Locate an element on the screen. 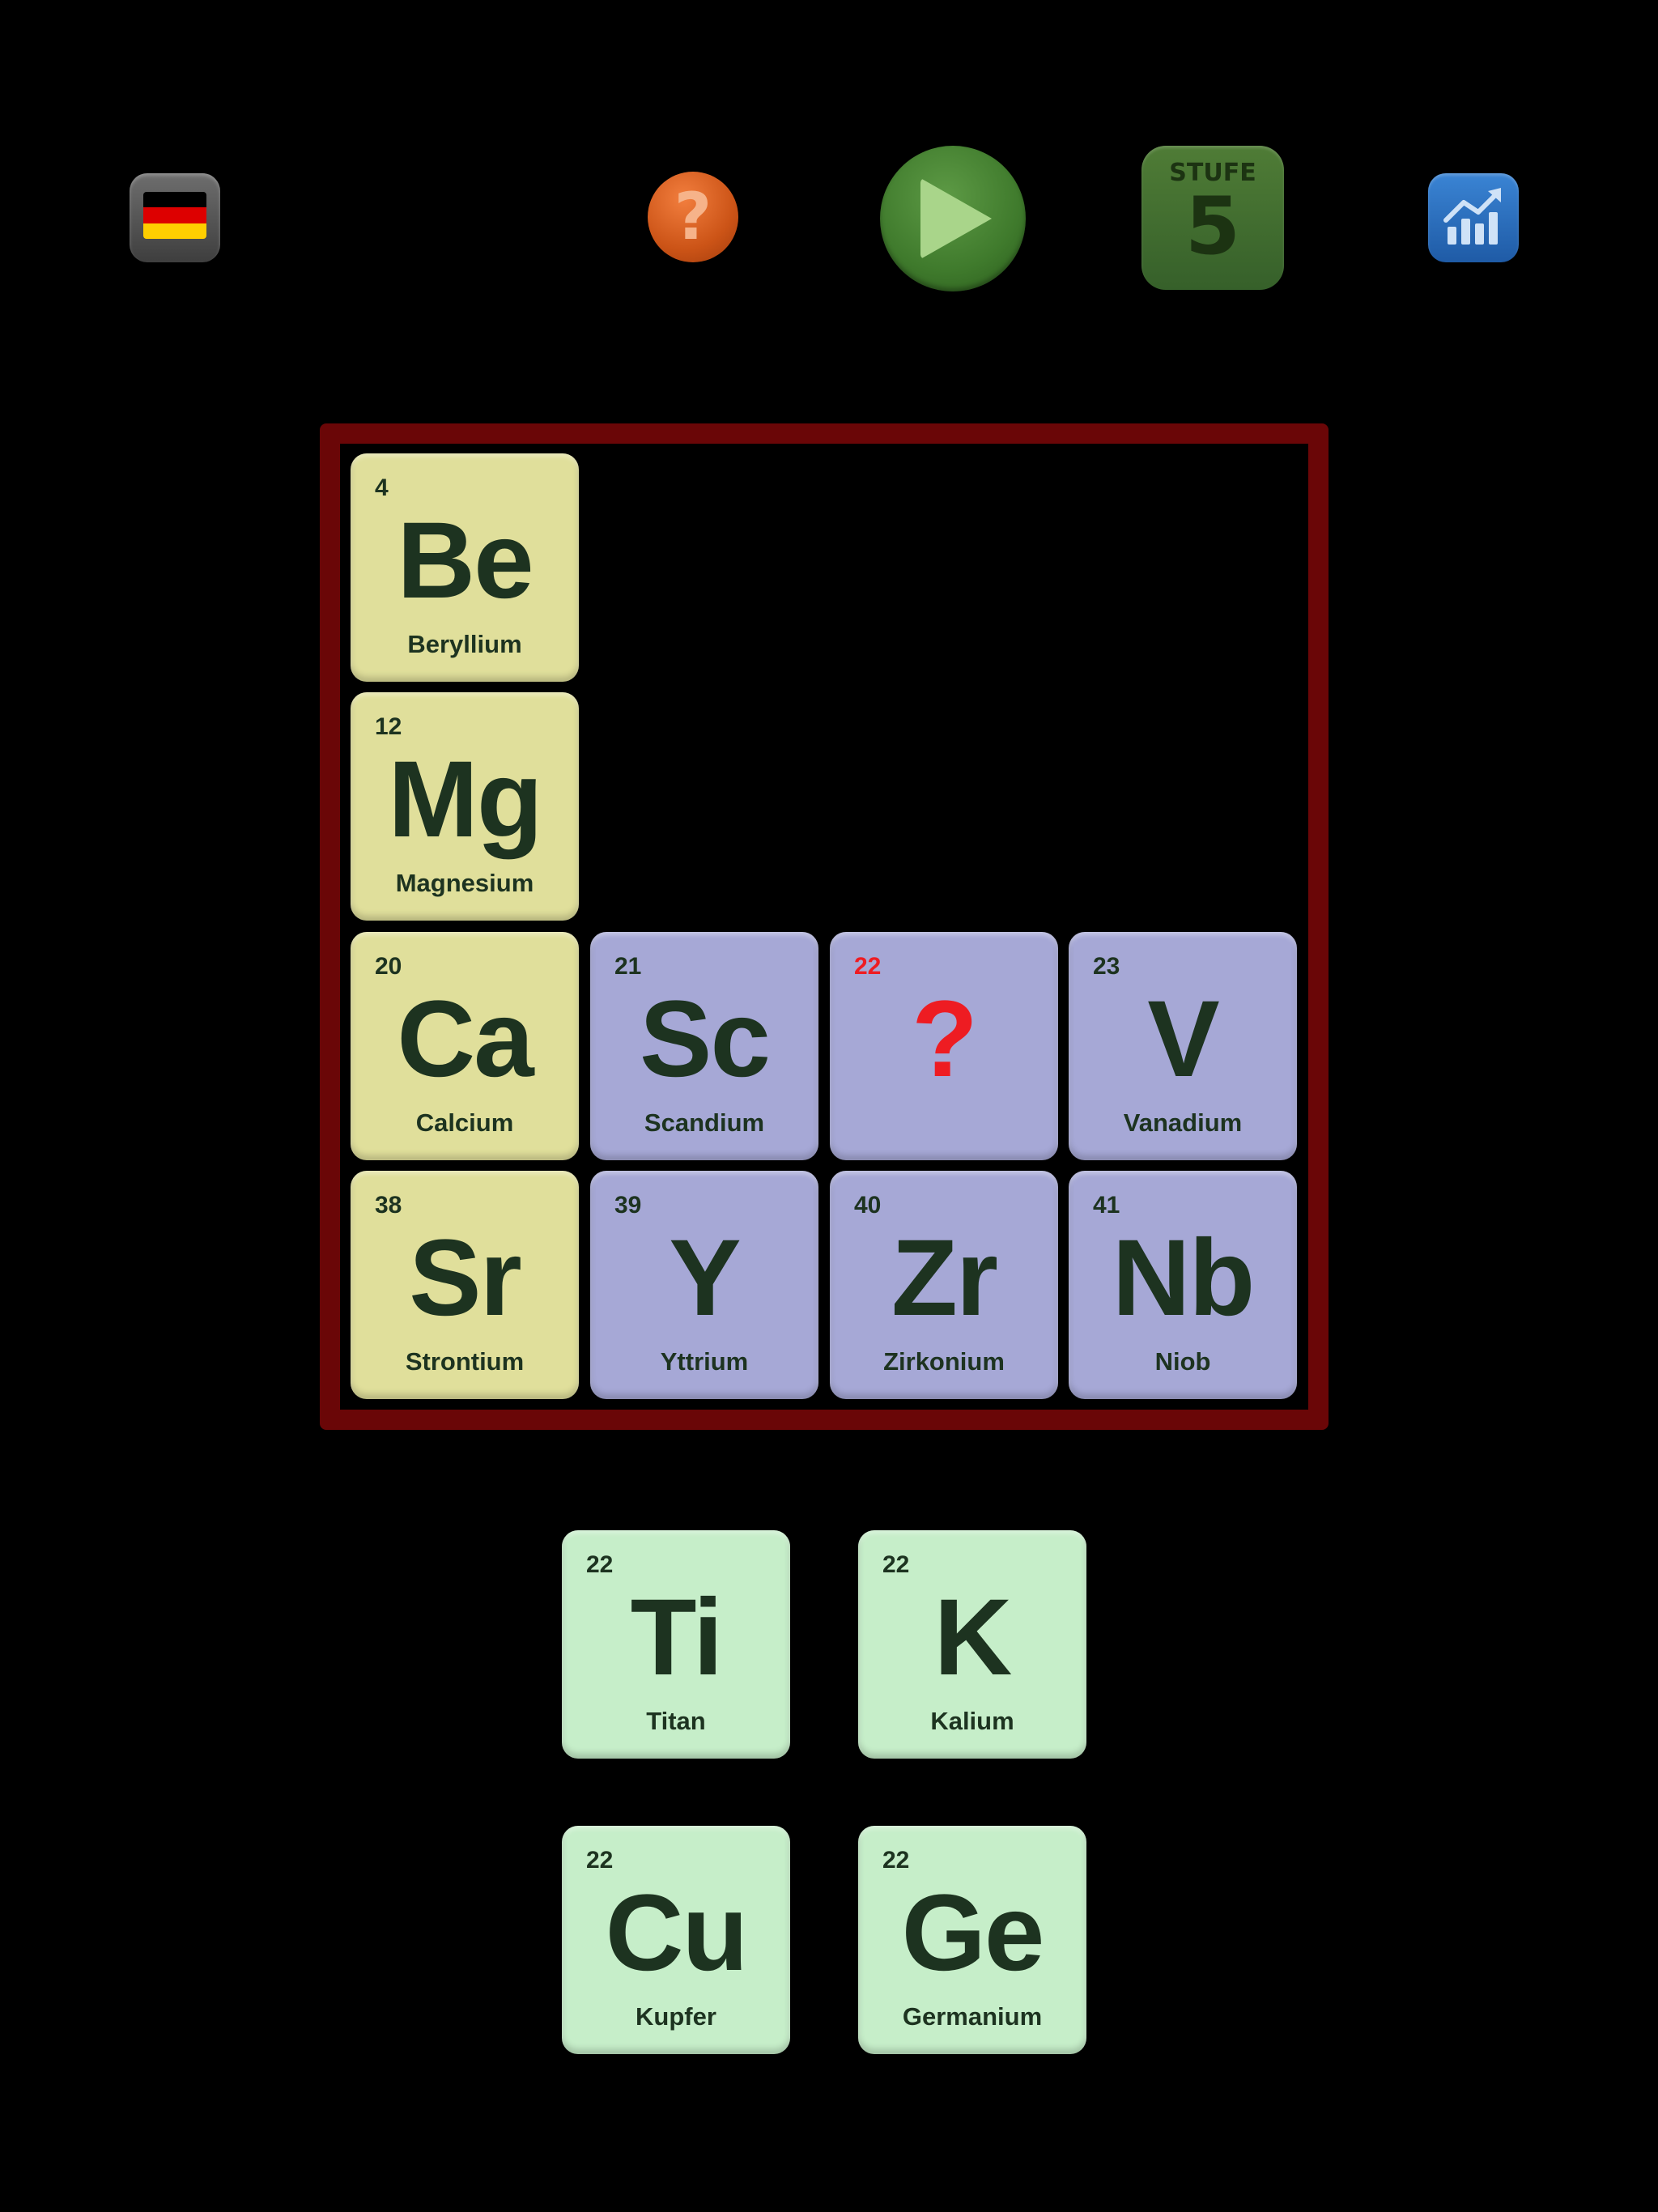  element-name: Kupfer is located at coordinates (676, 2016).